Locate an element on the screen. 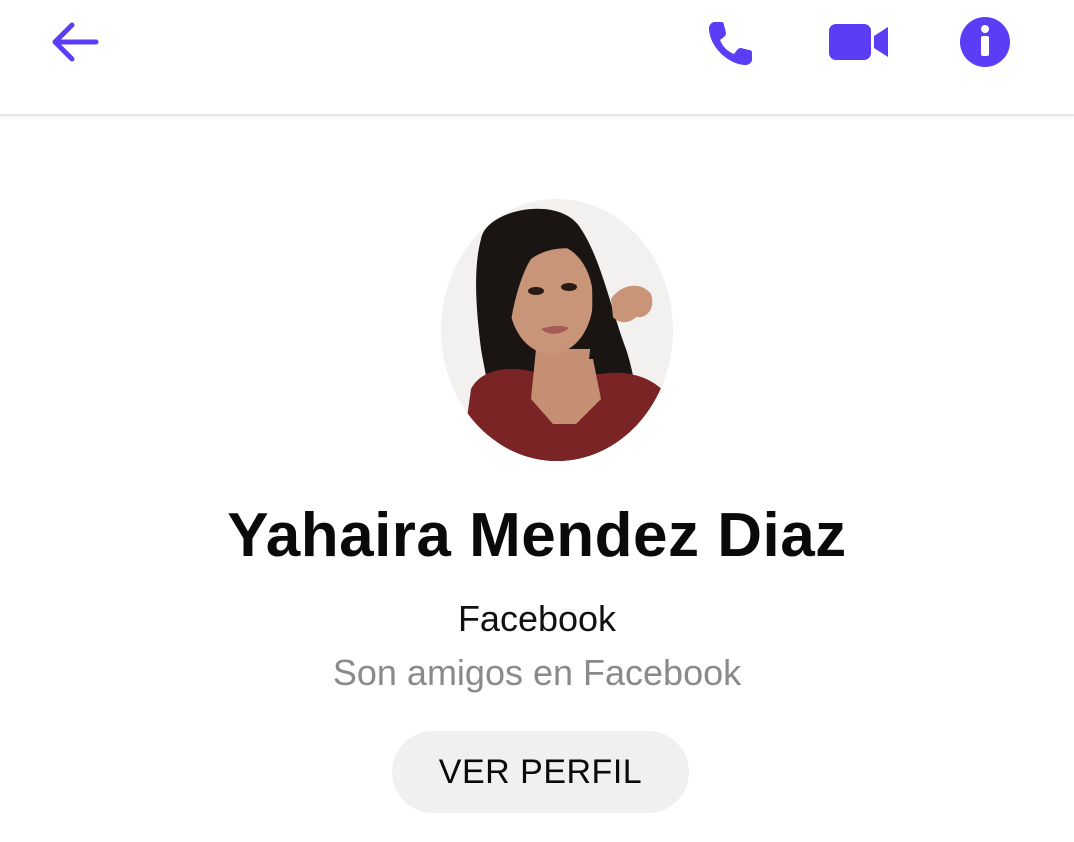 This screenshot has height=842, width=1074. info-button is located at coordinates (985, 42).